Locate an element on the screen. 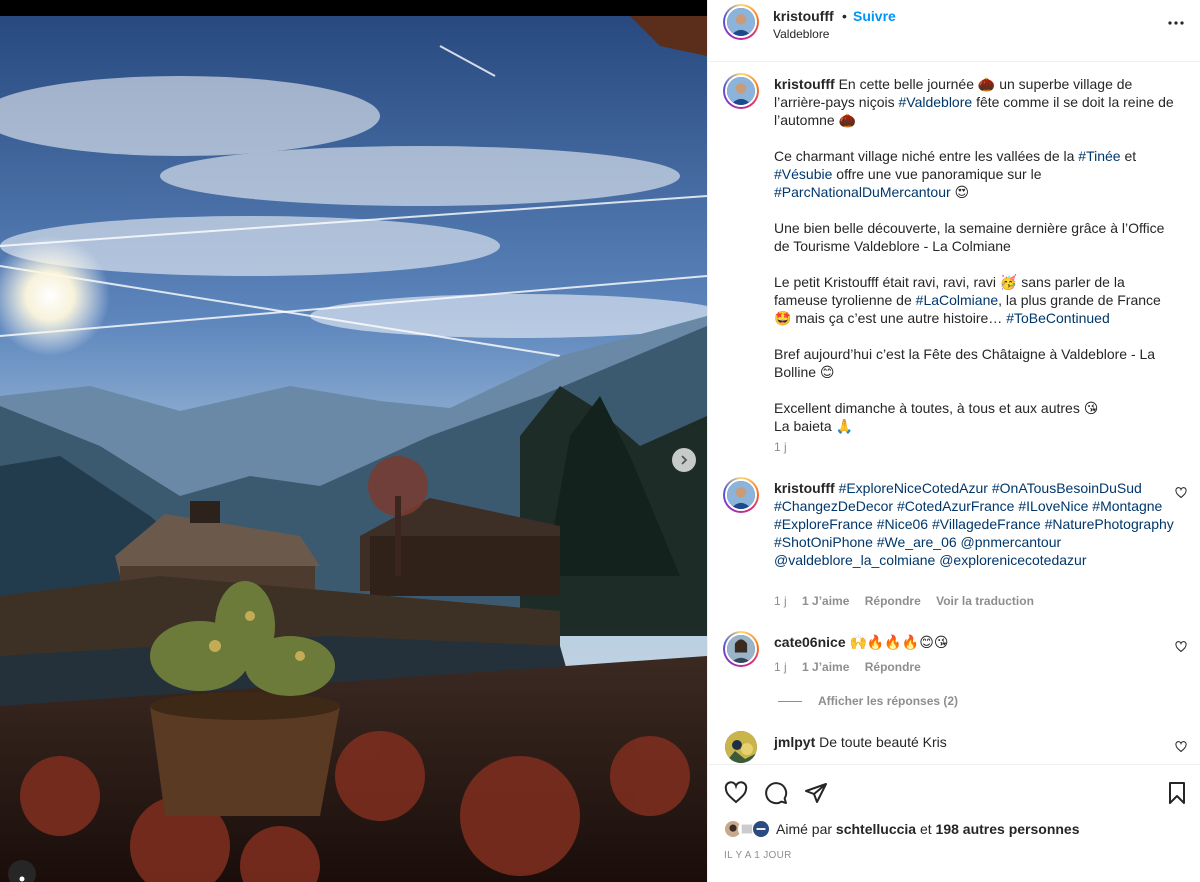 This screenshot has width=1200, height=882. translate-button: Voir la traduction is located at coordinates (985, 601).